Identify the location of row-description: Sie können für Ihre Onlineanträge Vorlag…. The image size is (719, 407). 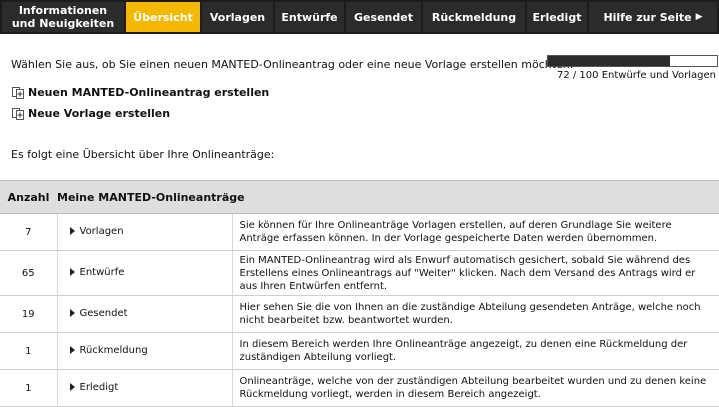
(475, 232).